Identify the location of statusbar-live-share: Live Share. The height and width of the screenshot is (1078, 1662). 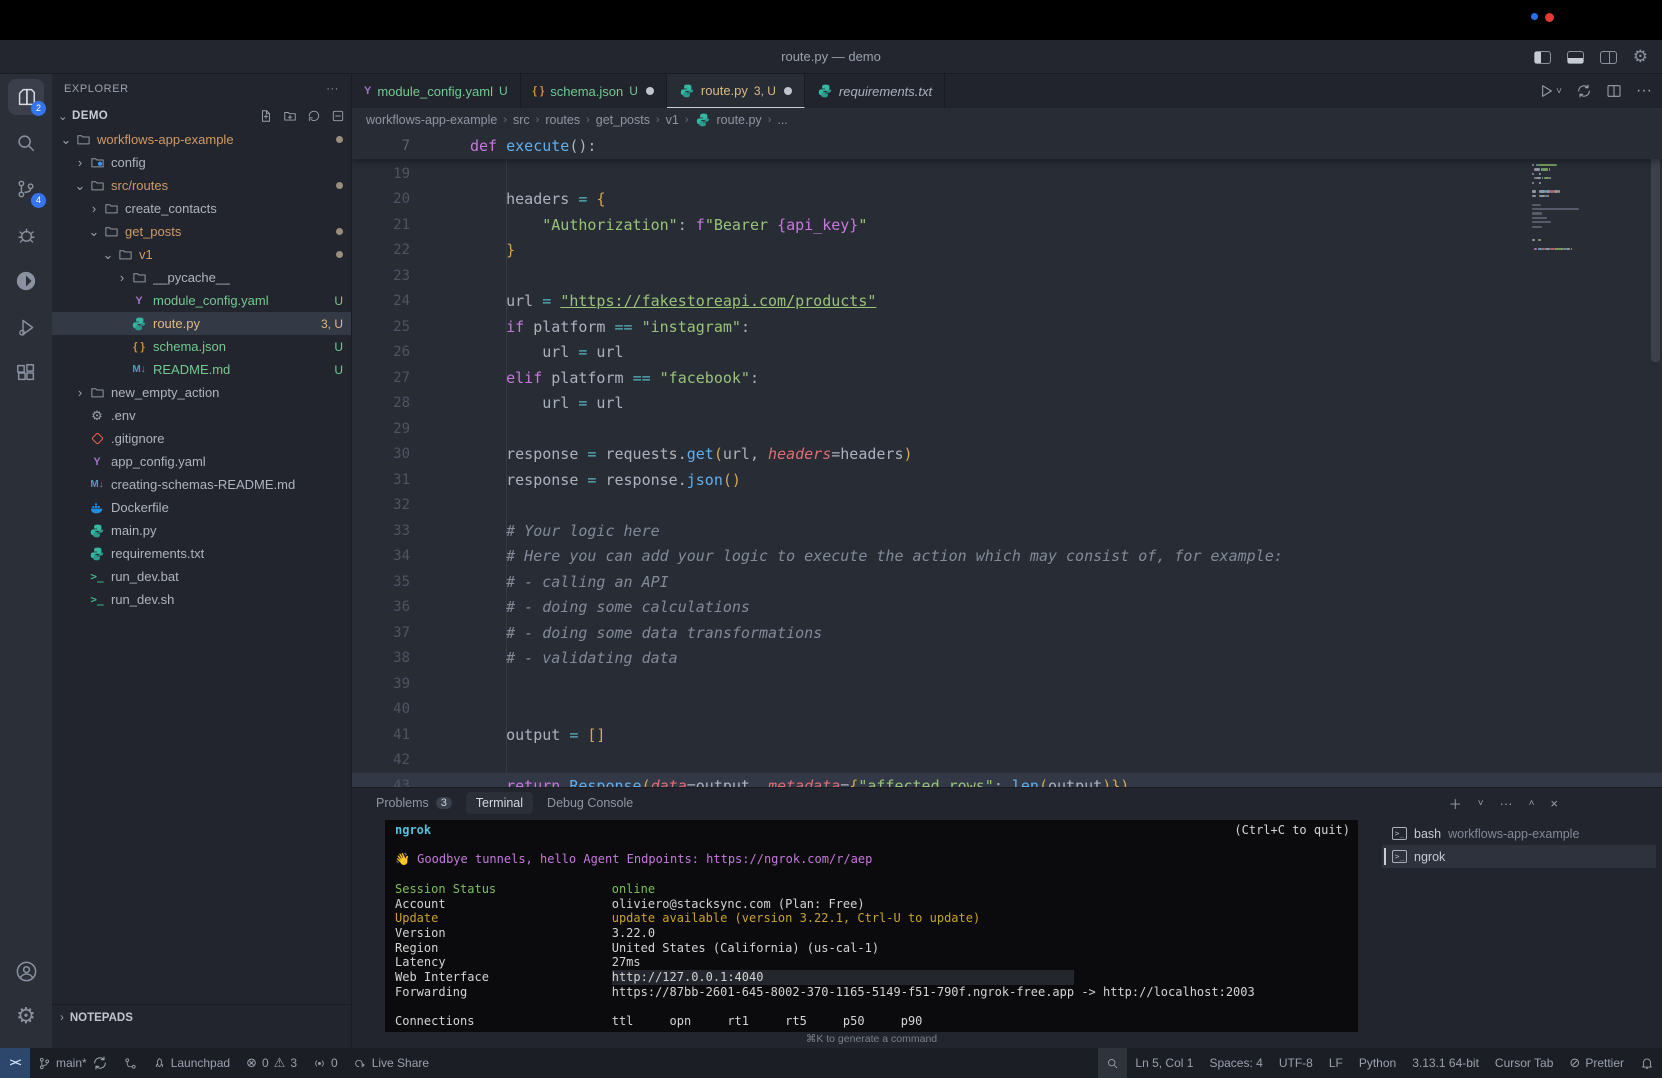
(391, 1063).